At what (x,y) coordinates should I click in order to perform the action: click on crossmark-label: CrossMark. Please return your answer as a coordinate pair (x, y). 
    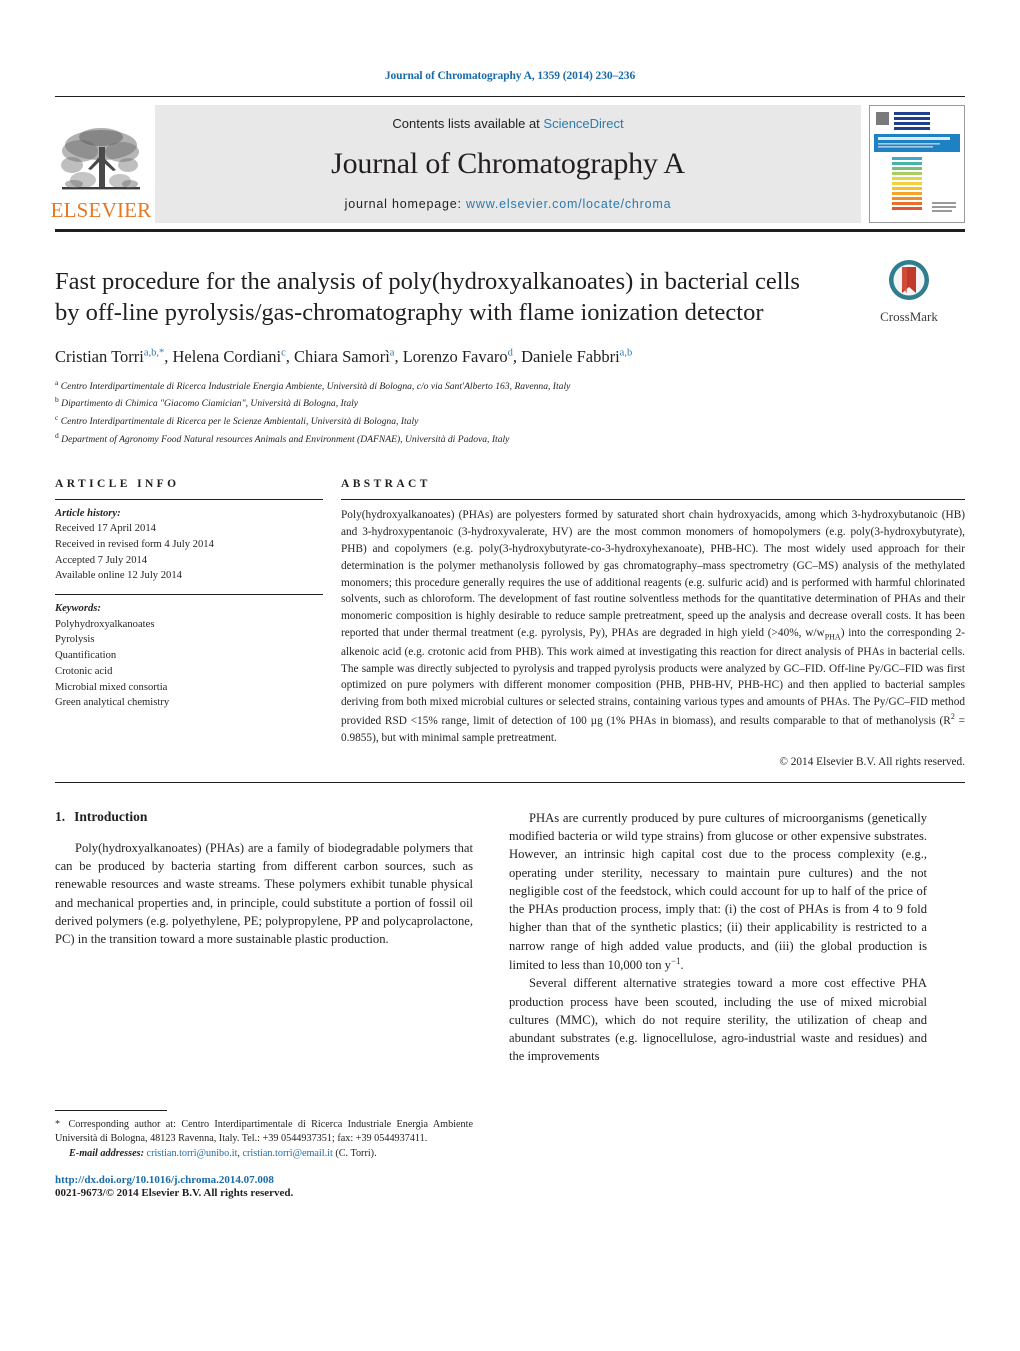
    Looking at the image, I should click on (909, 316).